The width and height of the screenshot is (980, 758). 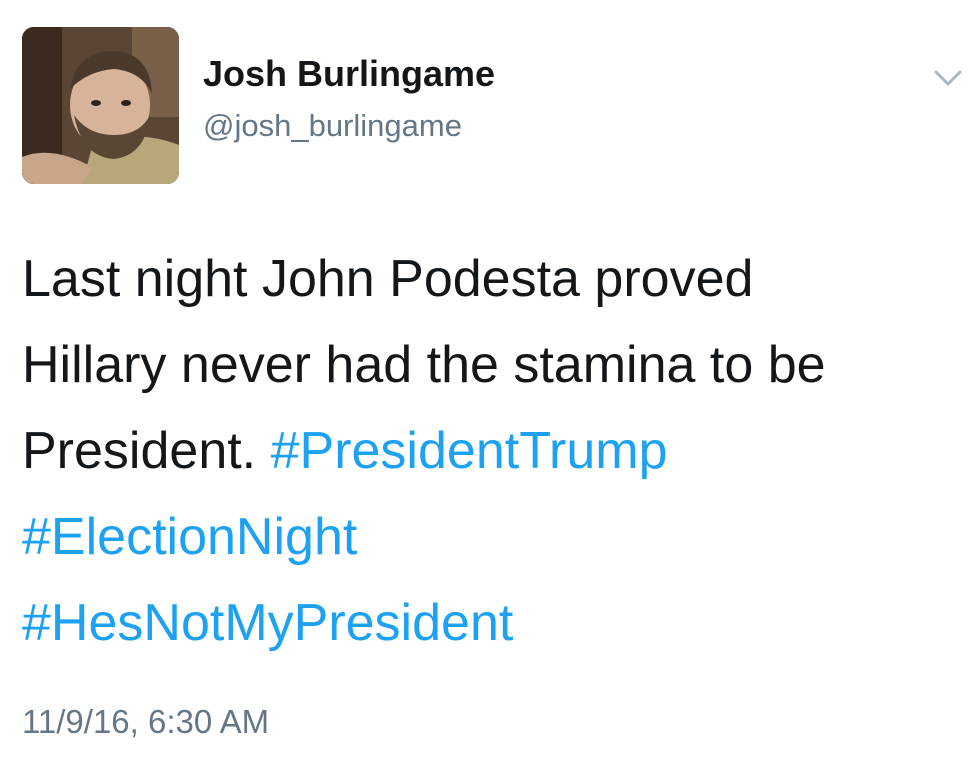 I want to click on avatar, so click(x=100, y=105).